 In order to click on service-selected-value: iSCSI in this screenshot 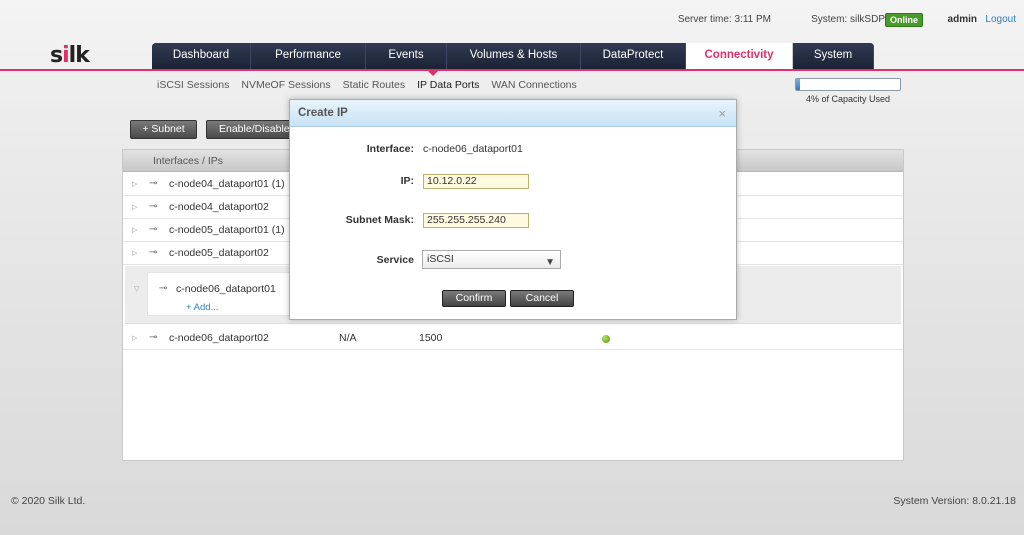, I will do `click(440, 259)`.